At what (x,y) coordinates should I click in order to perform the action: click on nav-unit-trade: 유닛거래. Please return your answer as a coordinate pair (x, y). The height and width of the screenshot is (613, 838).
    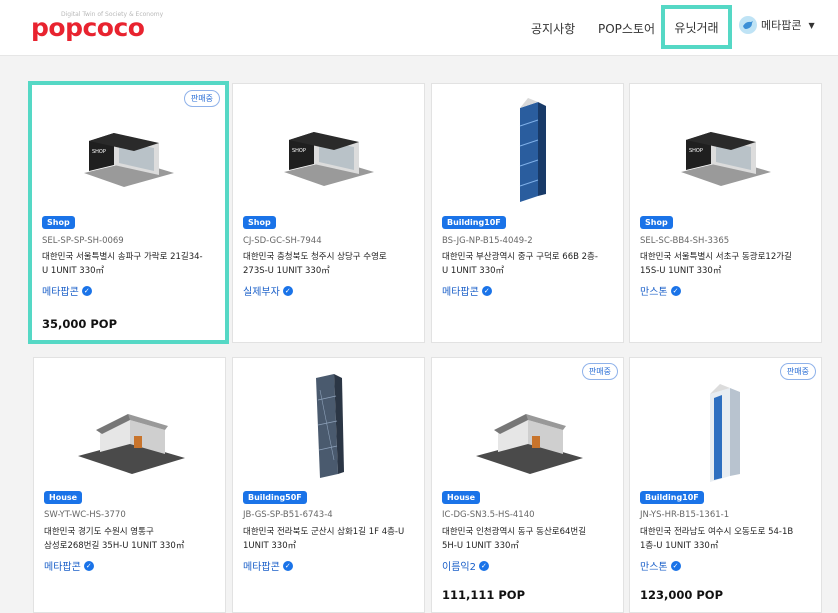
    Looking at the image, I should click on (696, 27).